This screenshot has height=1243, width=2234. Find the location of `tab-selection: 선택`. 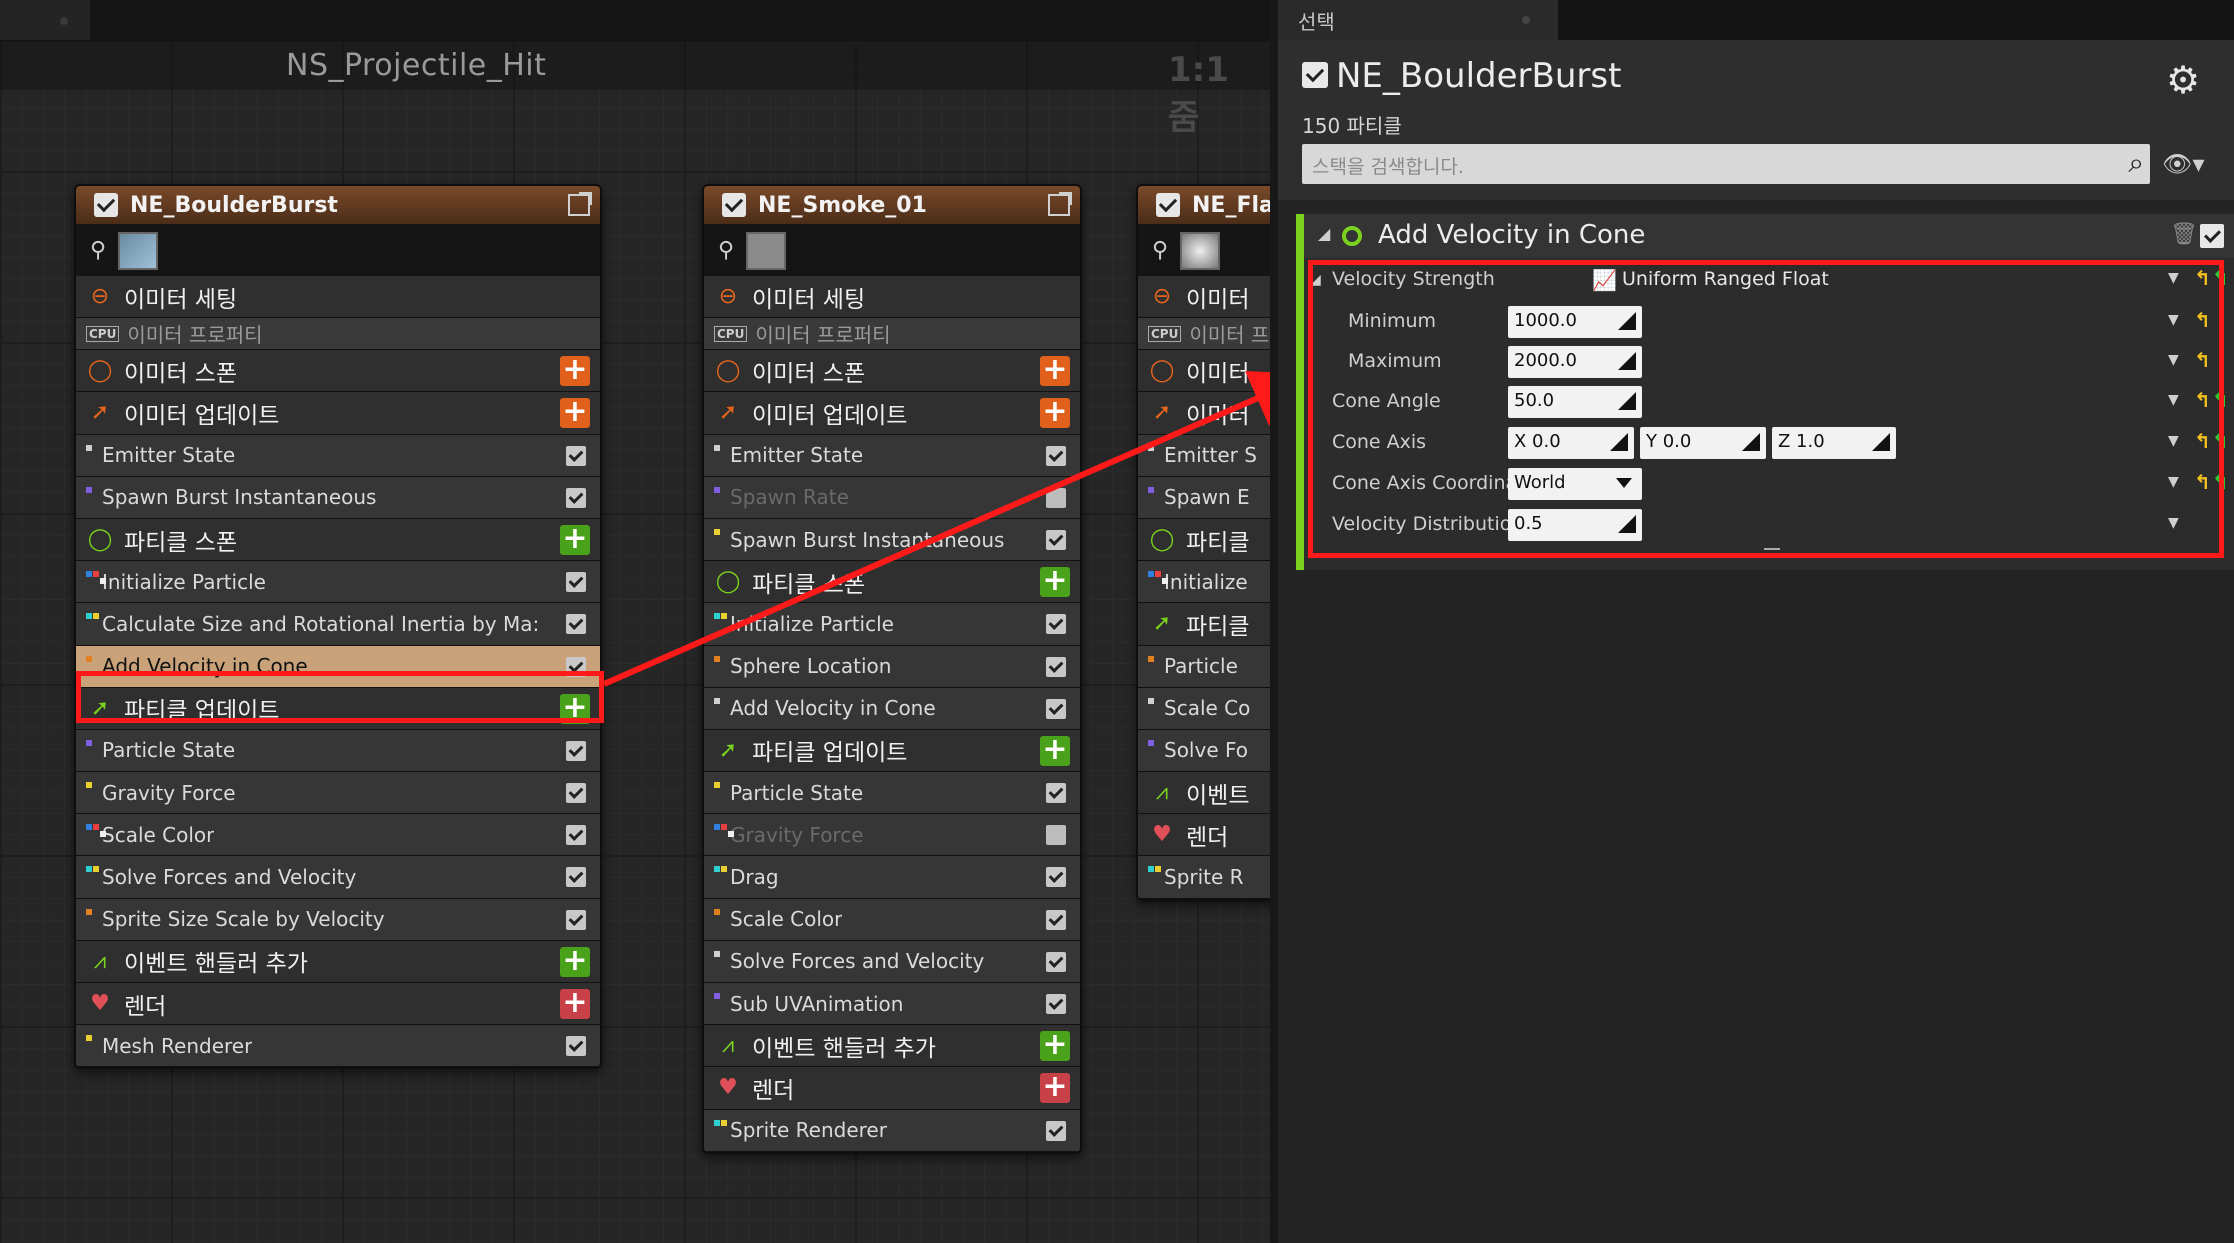

tab-selection: 선택 is located at coordinates (1418, 20).